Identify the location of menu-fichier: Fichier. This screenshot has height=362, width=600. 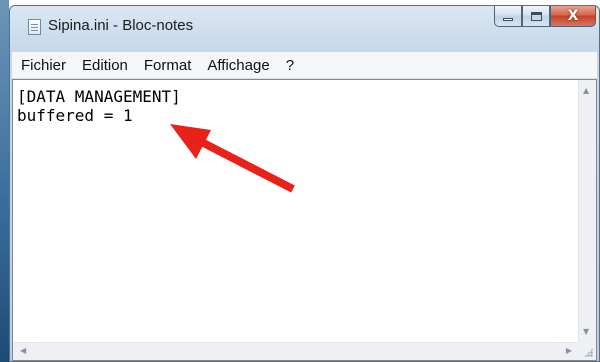
(43, 65).